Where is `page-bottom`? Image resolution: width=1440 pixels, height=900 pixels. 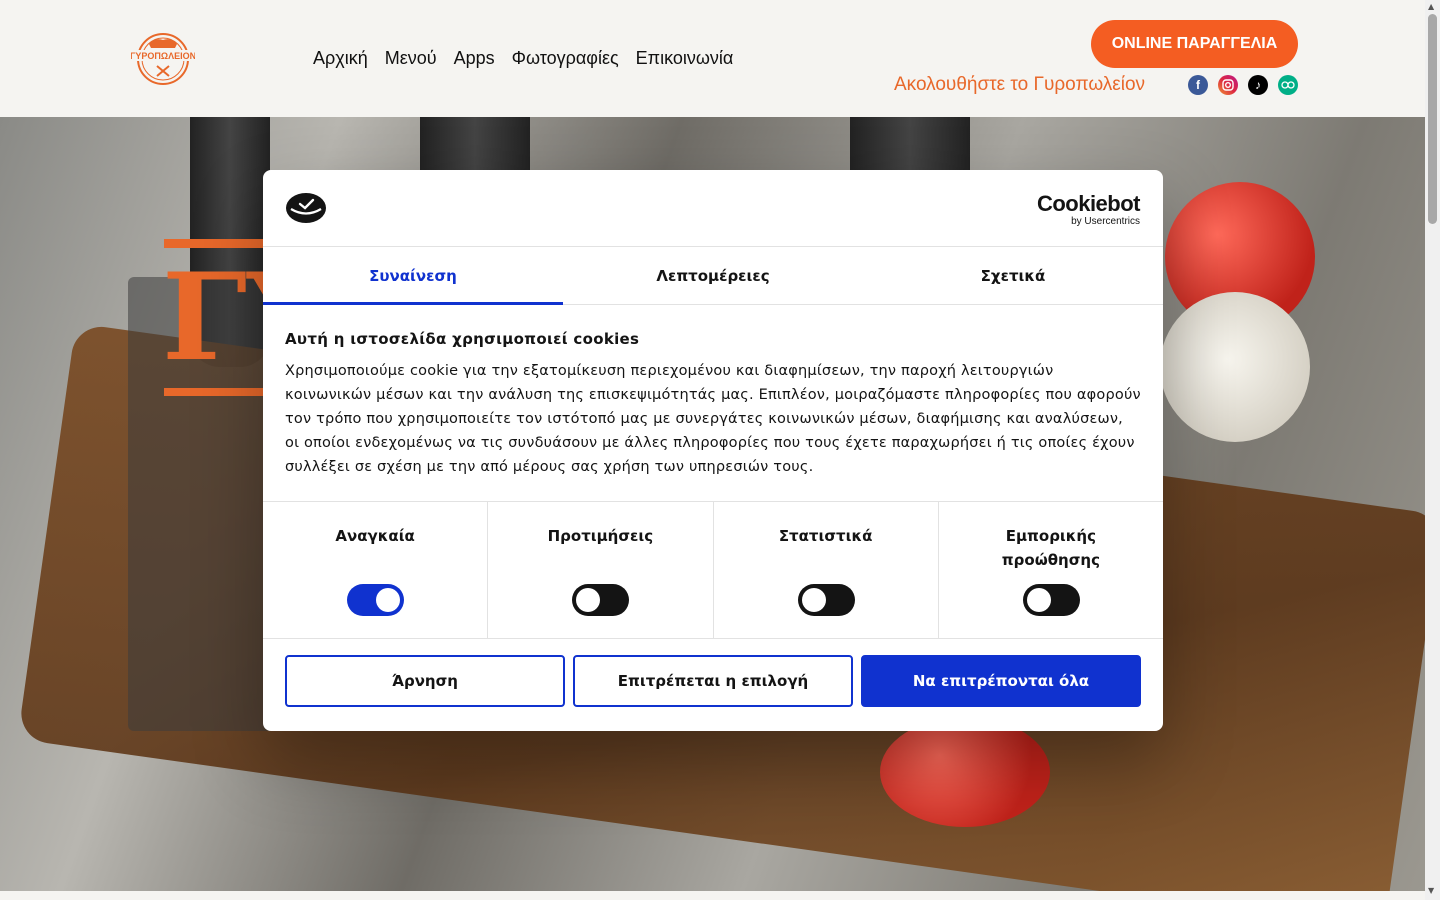 page-bottom is located at coordinates (712, 895).